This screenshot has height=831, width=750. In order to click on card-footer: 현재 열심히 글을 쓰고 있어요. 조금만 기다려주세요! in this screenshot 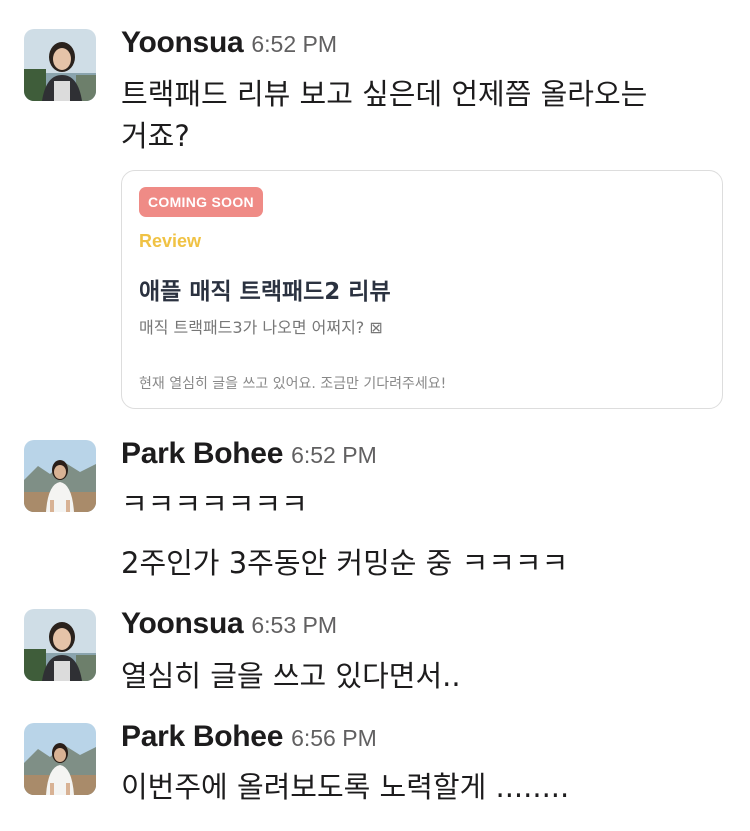, I will do `click(293, 384)`.